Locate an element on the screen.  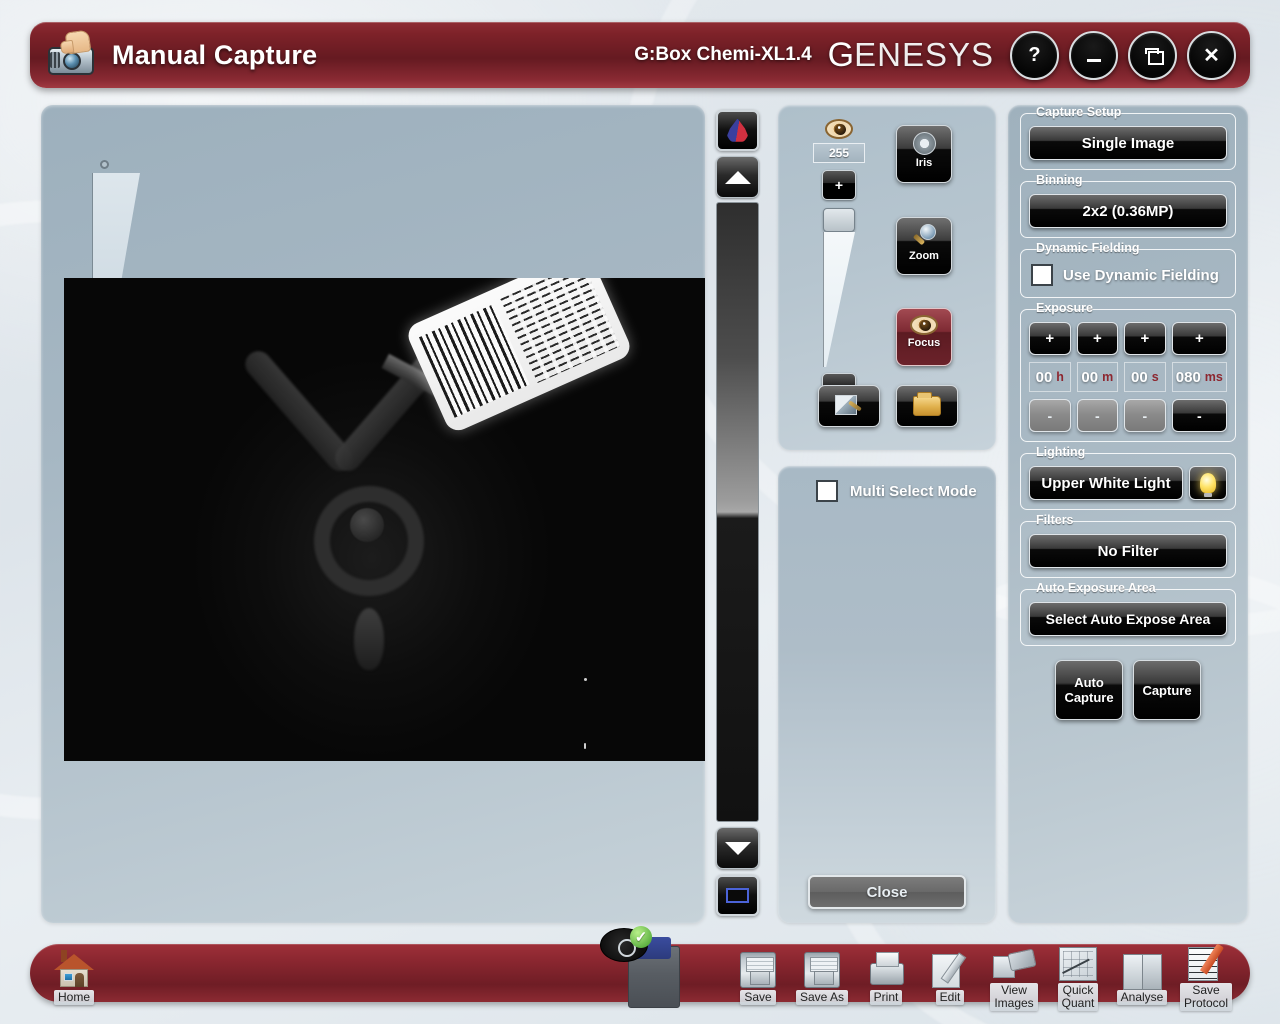
minimize-button is located at coordinates (1093, 55).